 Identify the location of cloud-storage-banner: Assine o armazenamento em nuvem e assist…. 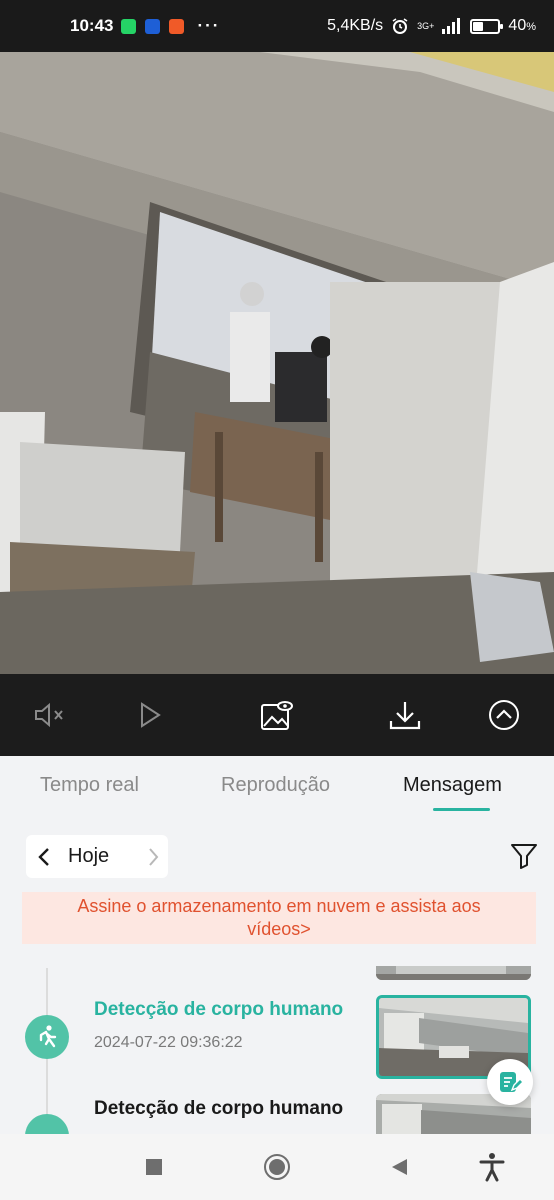
(279, 918).